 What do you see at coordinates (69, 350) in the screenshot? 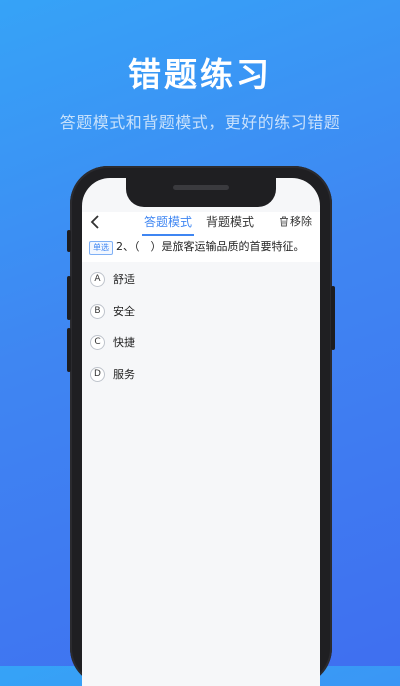
I see `volume-down-button` at bounding box center [69, 350].